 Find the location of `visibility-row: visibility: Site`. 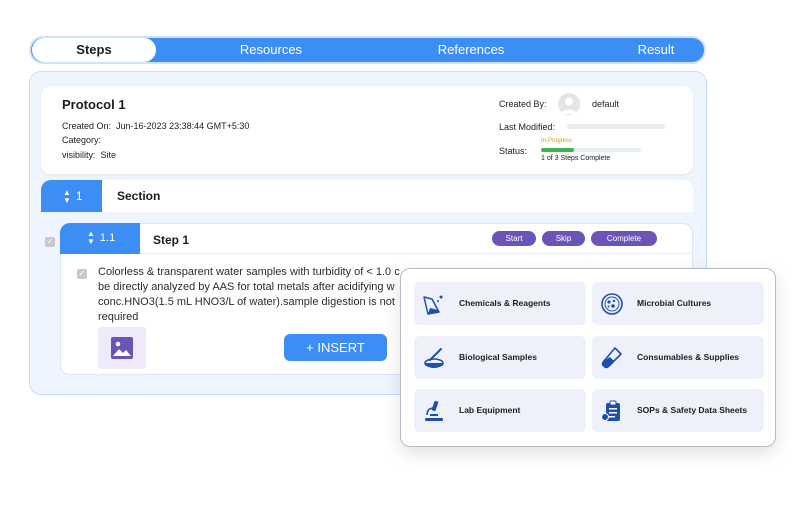

visibility-row: visibility: Site is located at coordinates (89, 155).